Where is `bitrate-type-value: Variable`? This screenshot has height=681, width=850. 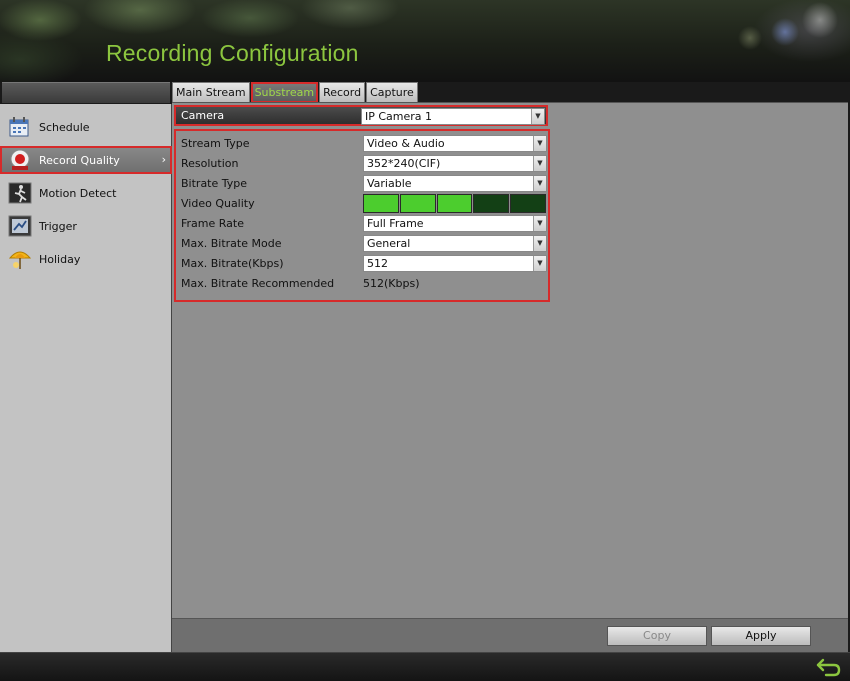 bitrate-type-value: Variable is located at coordinates (389, 183).